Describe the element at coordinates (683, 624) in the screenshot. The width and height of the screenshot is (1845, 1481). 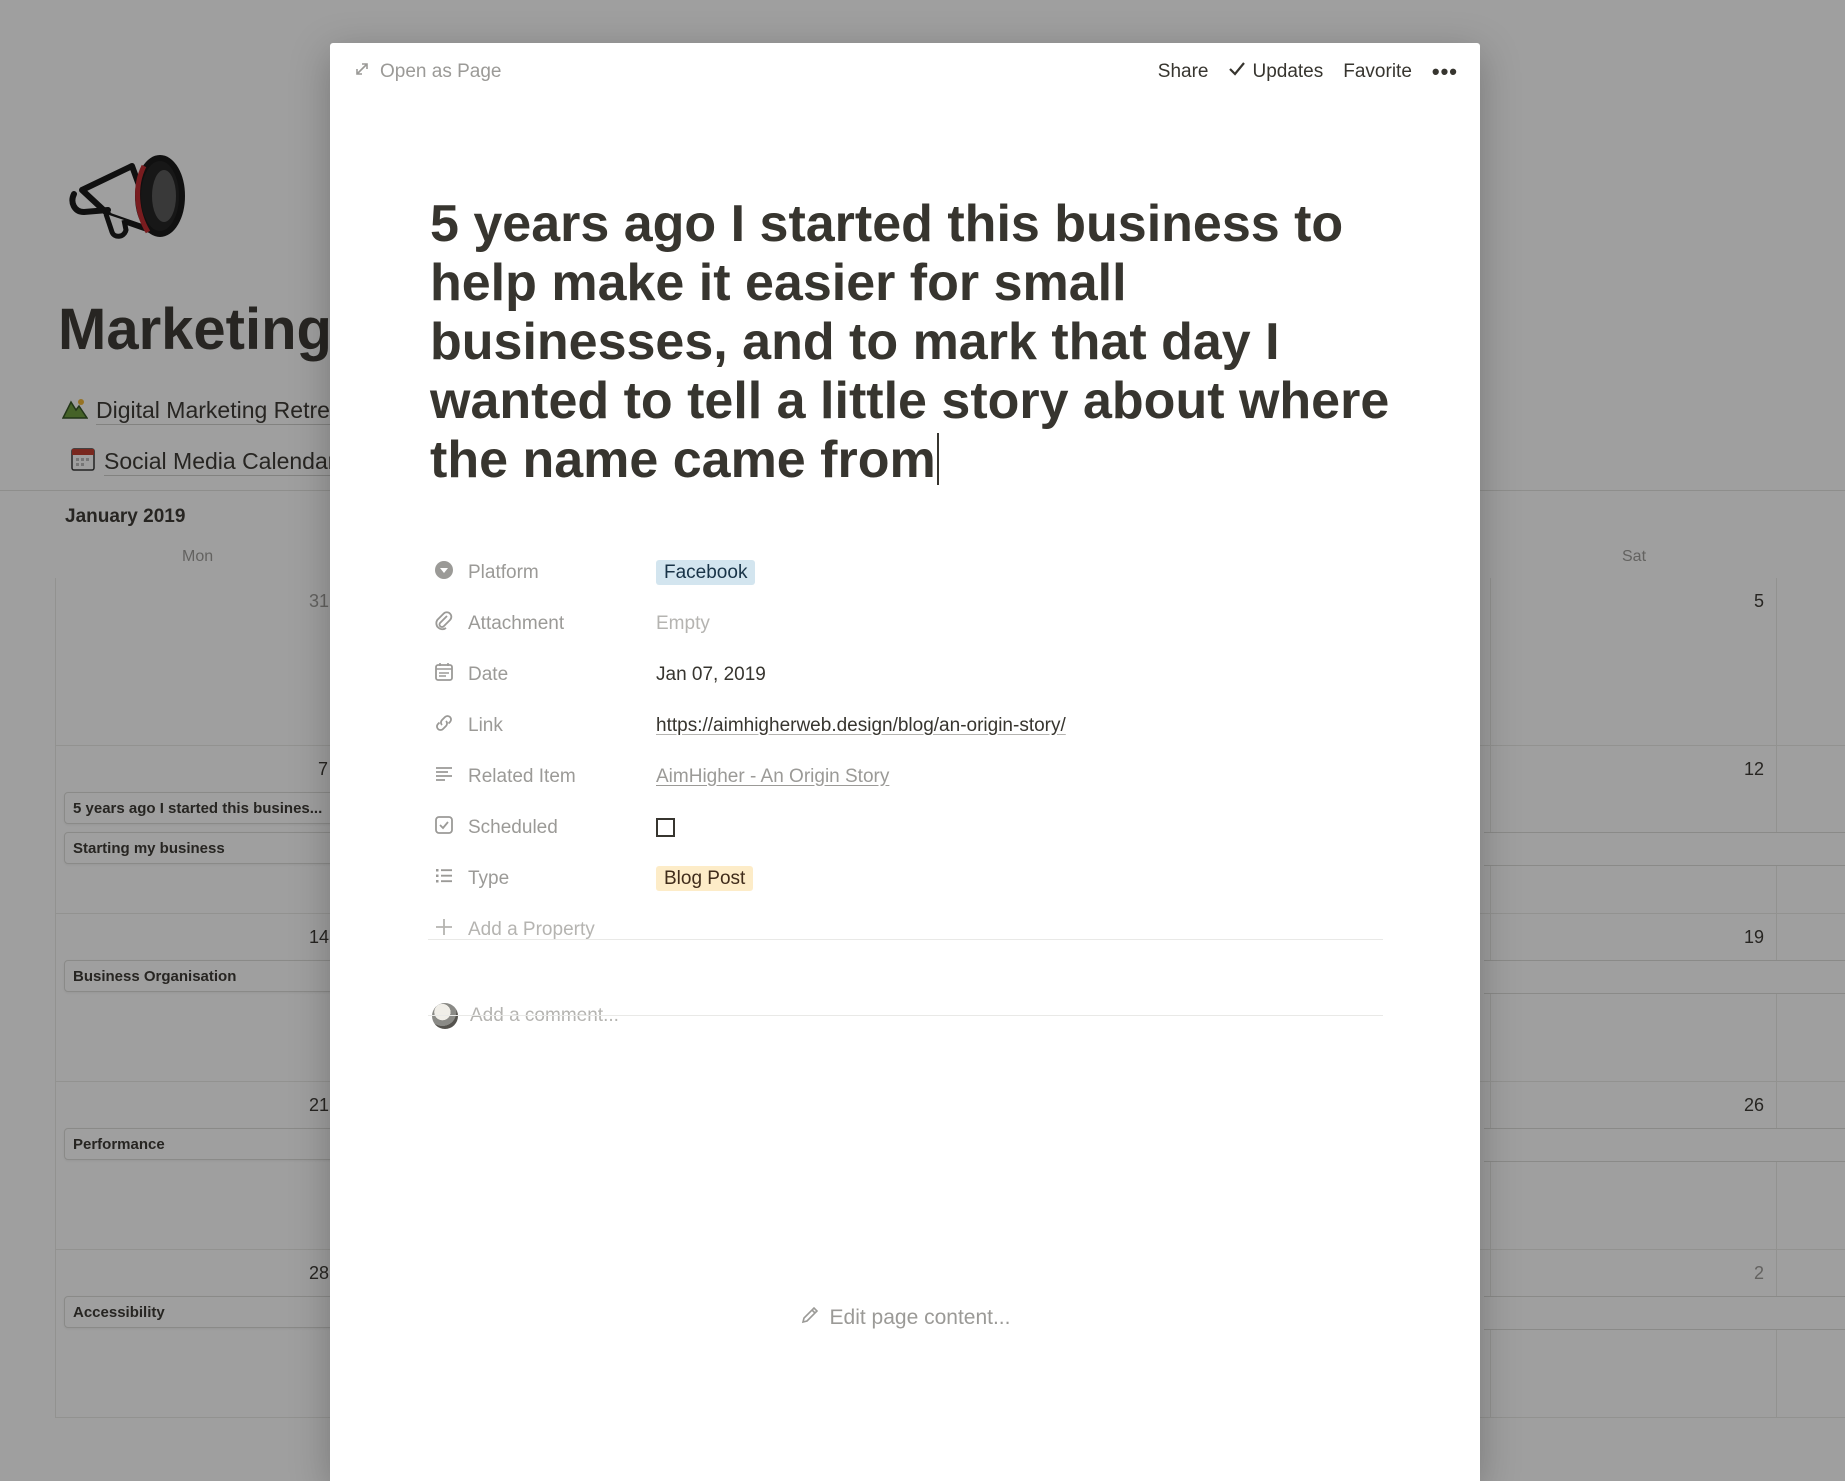
I see `property-value: Empty` at that location.